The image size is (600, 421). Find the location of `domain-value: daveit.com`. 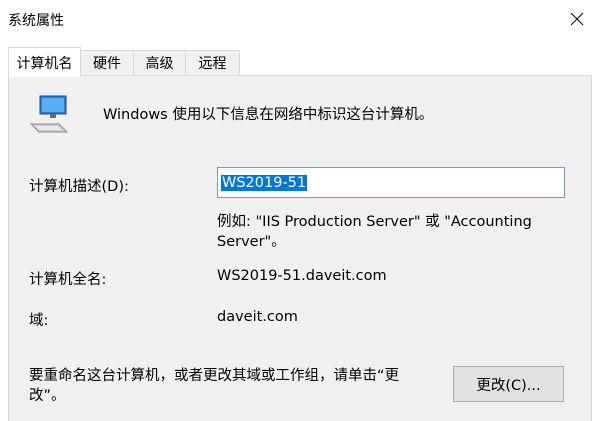

domain-value: daveit.com is located at coordinates (257, 317).